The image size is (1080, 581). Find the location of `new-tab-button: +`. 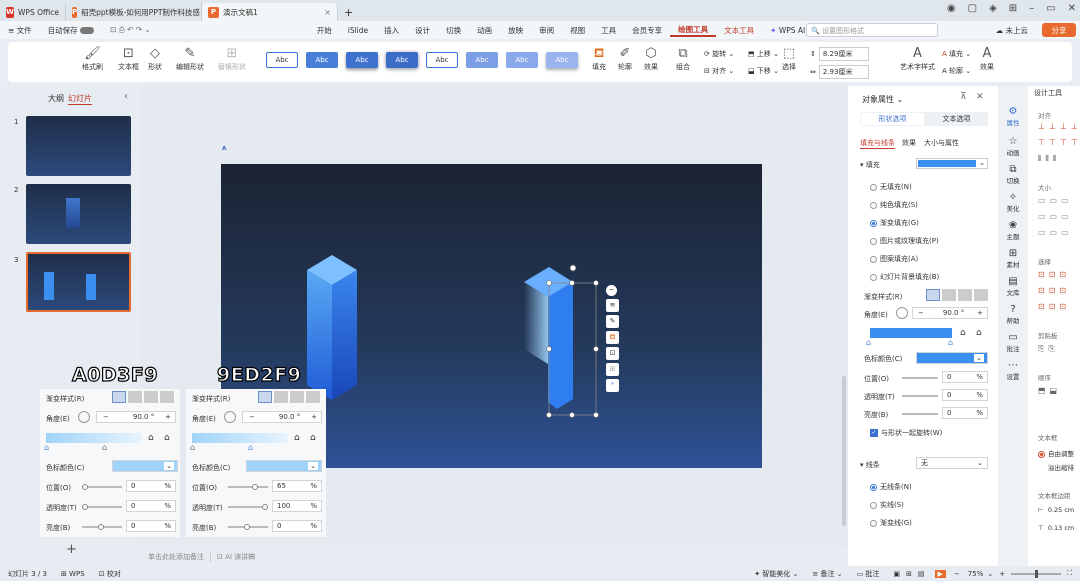

new-tab-button: + is located at coordinates (348, 12).